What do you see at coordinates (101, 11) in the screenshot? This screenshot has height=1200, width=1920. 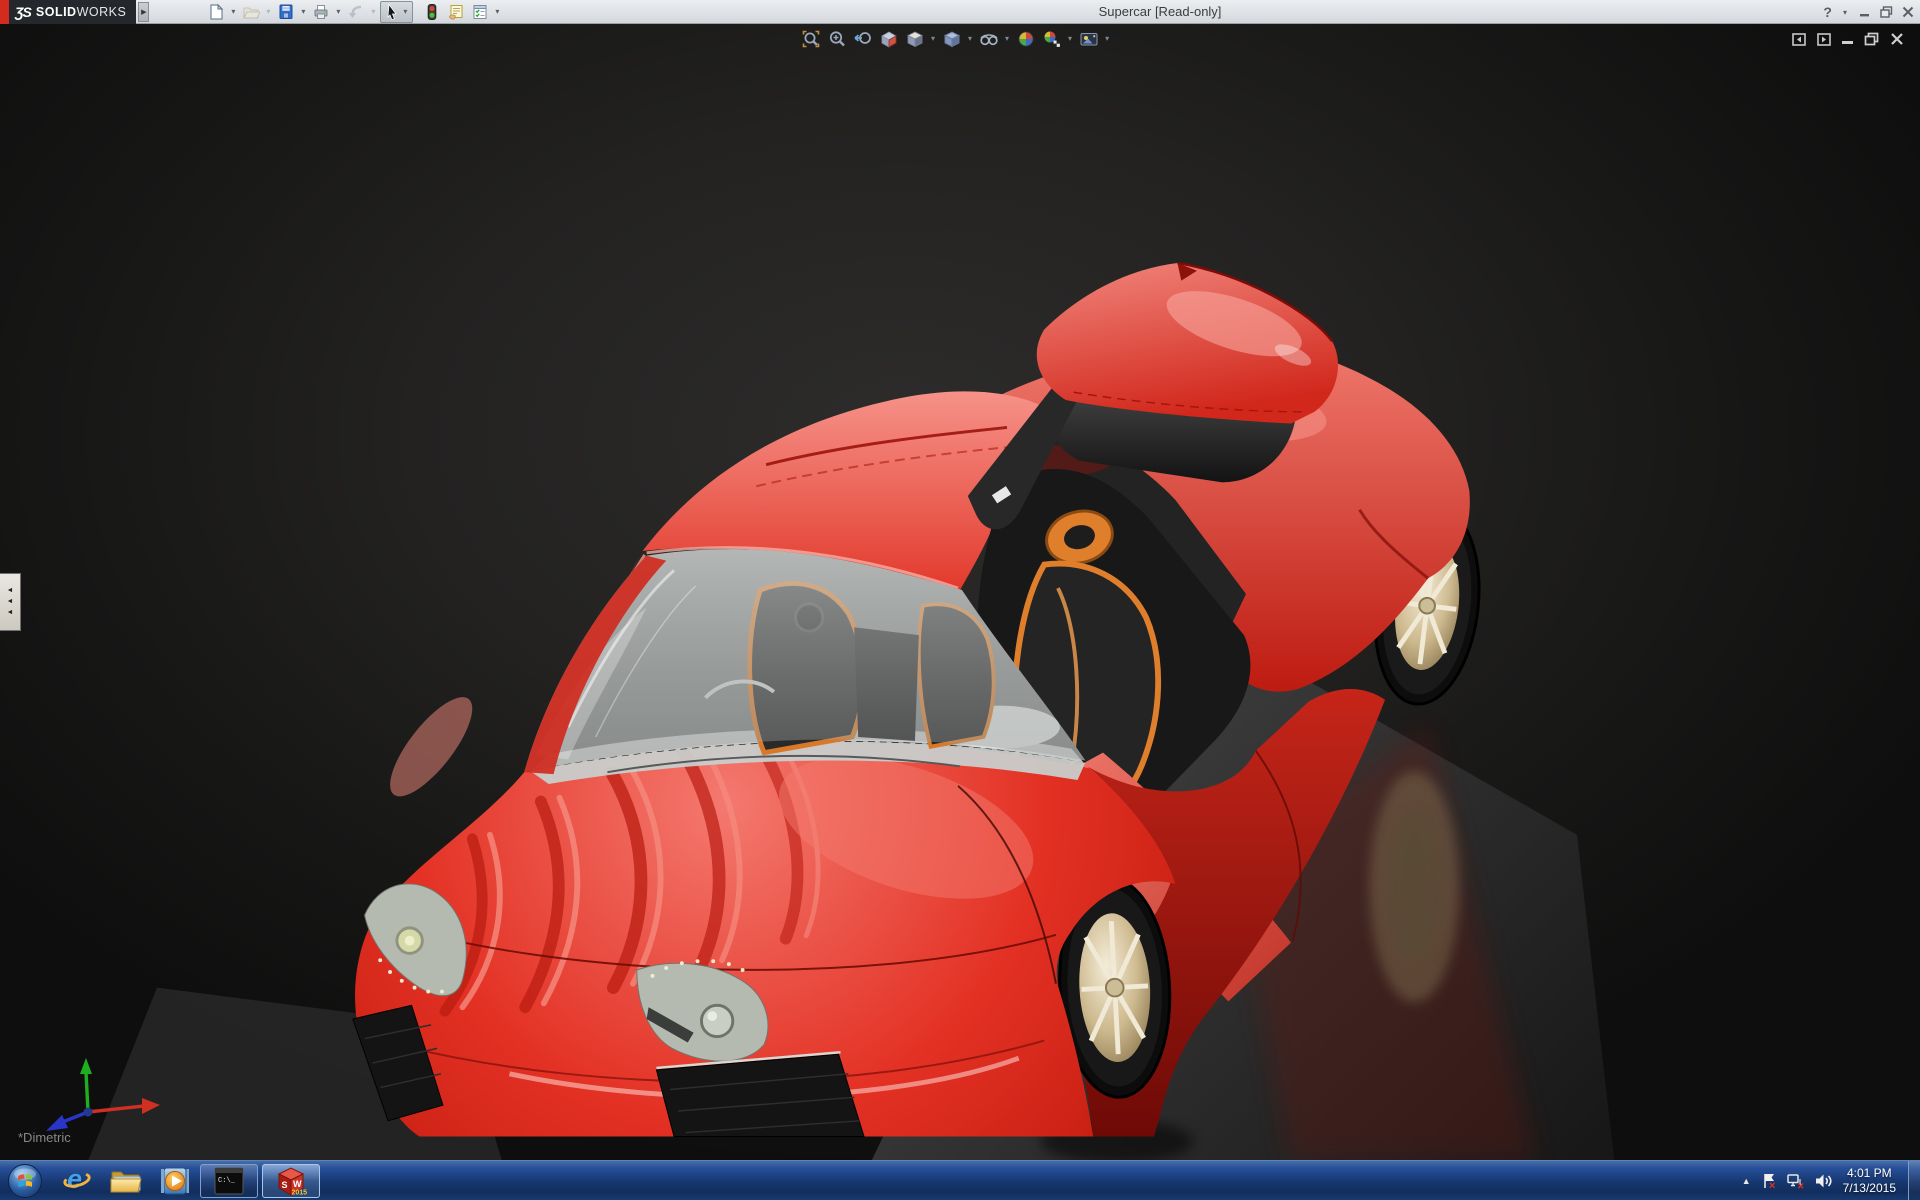 I see `logo-light-text: WORKS` at bounding box center [101, 11].